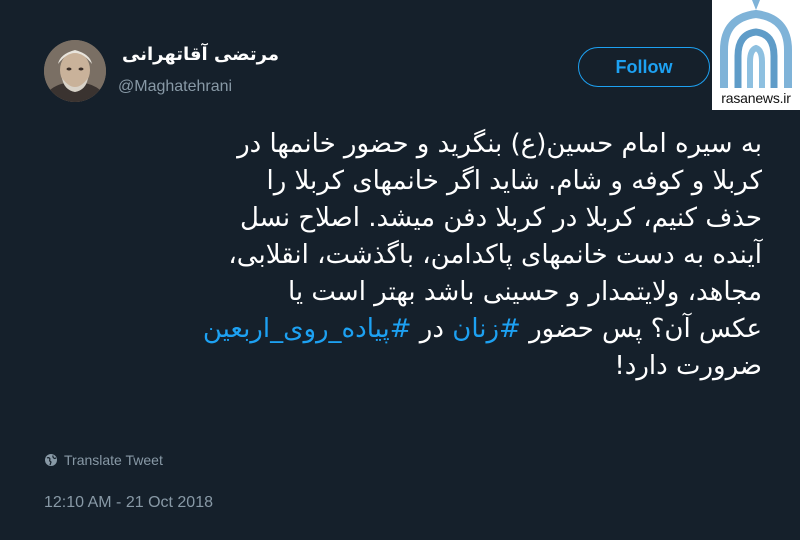 This screenshot has height=540, width=800. Describe the element at coordinates (128, 503) in the screenshot. I see `timestamp: 12:10 AM - 21 Oct 2018` at that location.